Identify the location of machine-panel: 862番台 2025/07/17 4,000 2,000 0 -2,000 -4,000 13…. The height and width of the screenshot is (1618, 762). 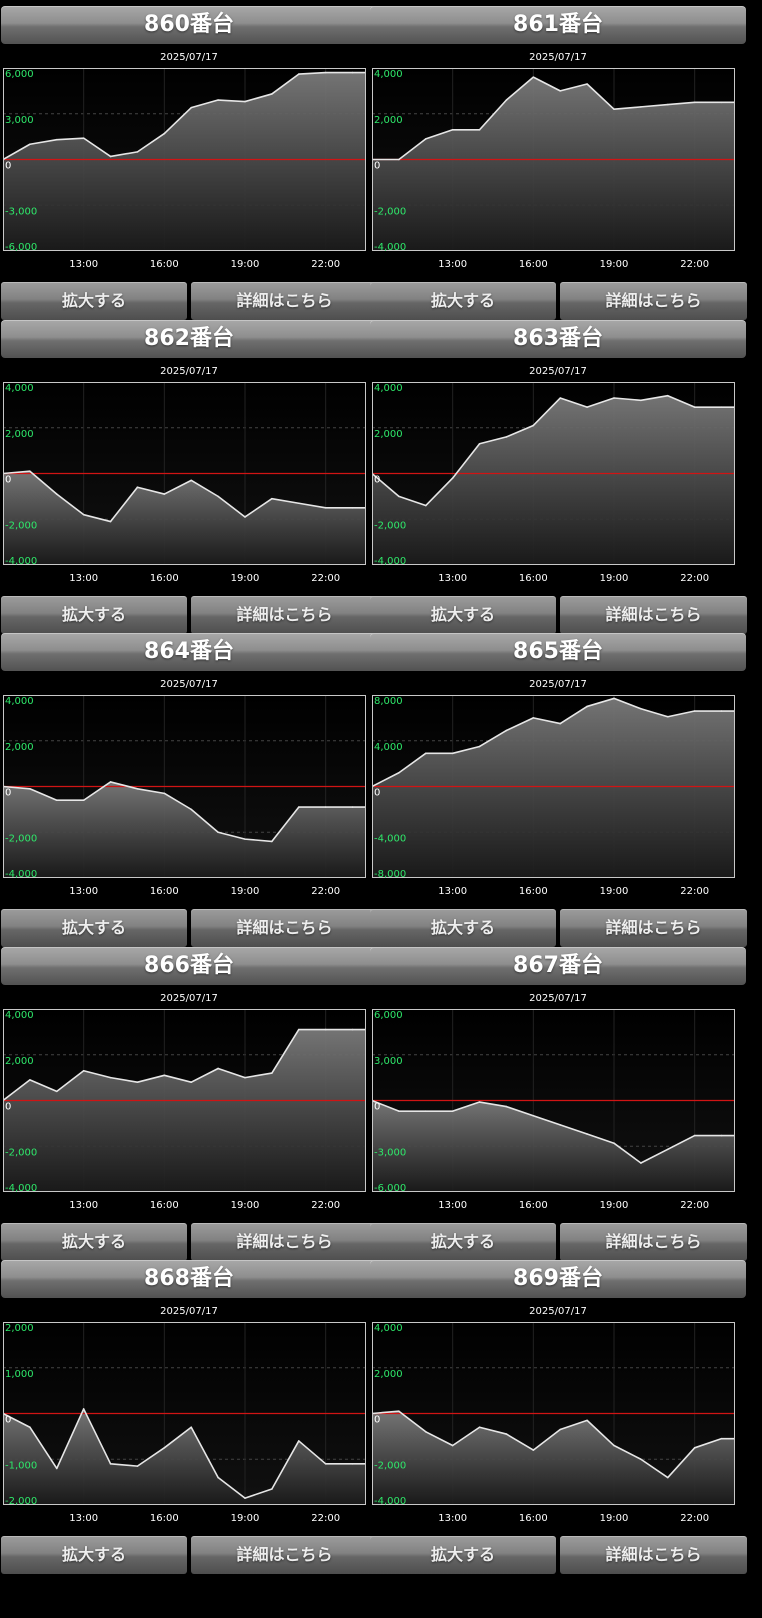
(189, 474).